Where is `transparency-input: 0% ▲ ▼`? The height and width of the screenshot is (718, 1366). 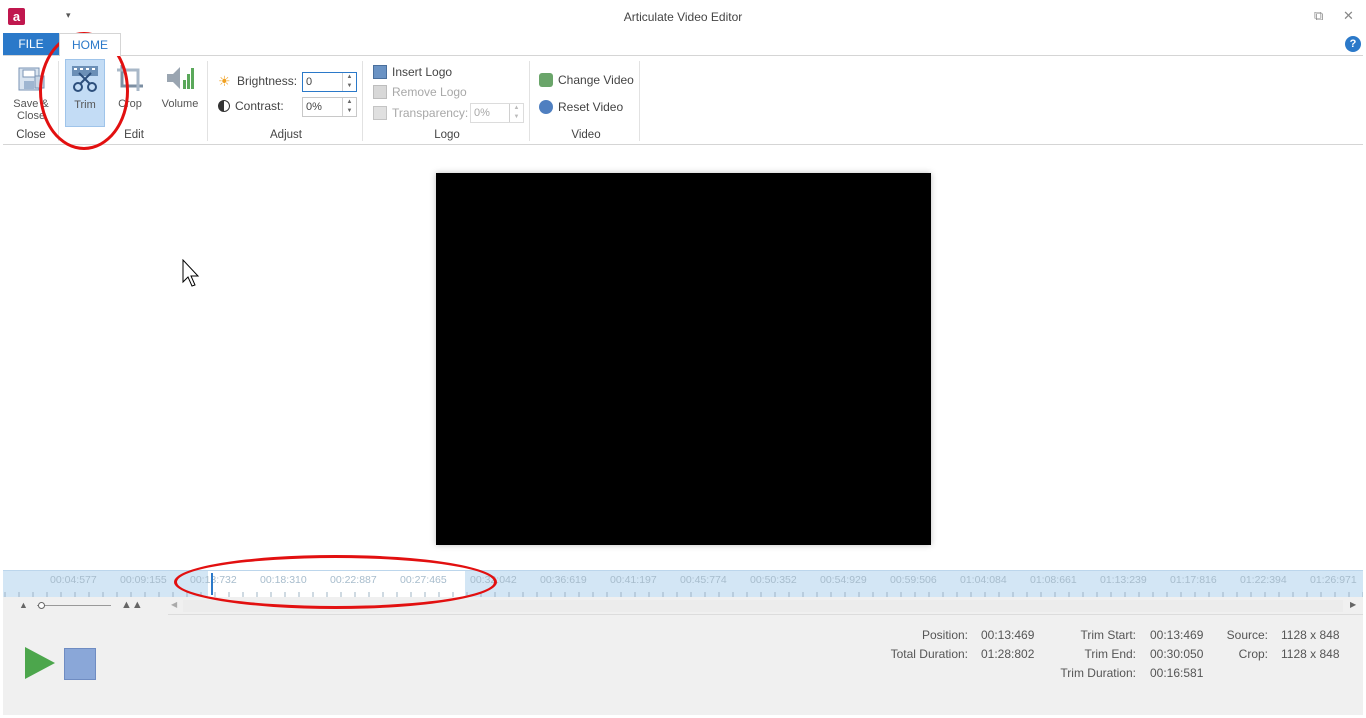
transparency-input: 0% ▲ ▼ is located at coordinates (497, 113).